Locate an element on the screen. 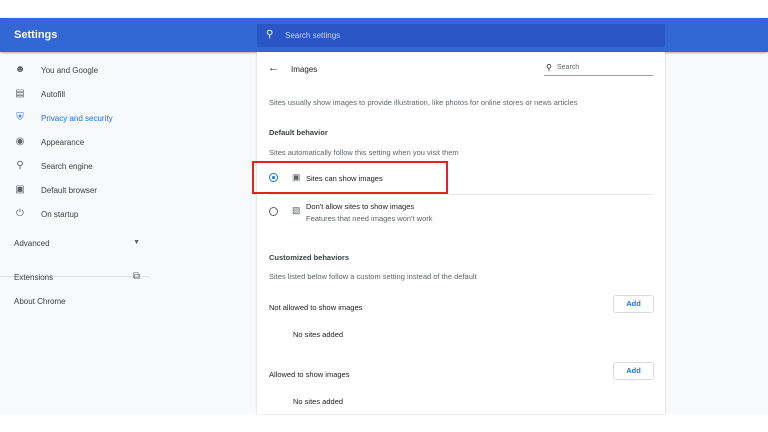  allowed-empty: No sites added is located at coordinates (318, 401).